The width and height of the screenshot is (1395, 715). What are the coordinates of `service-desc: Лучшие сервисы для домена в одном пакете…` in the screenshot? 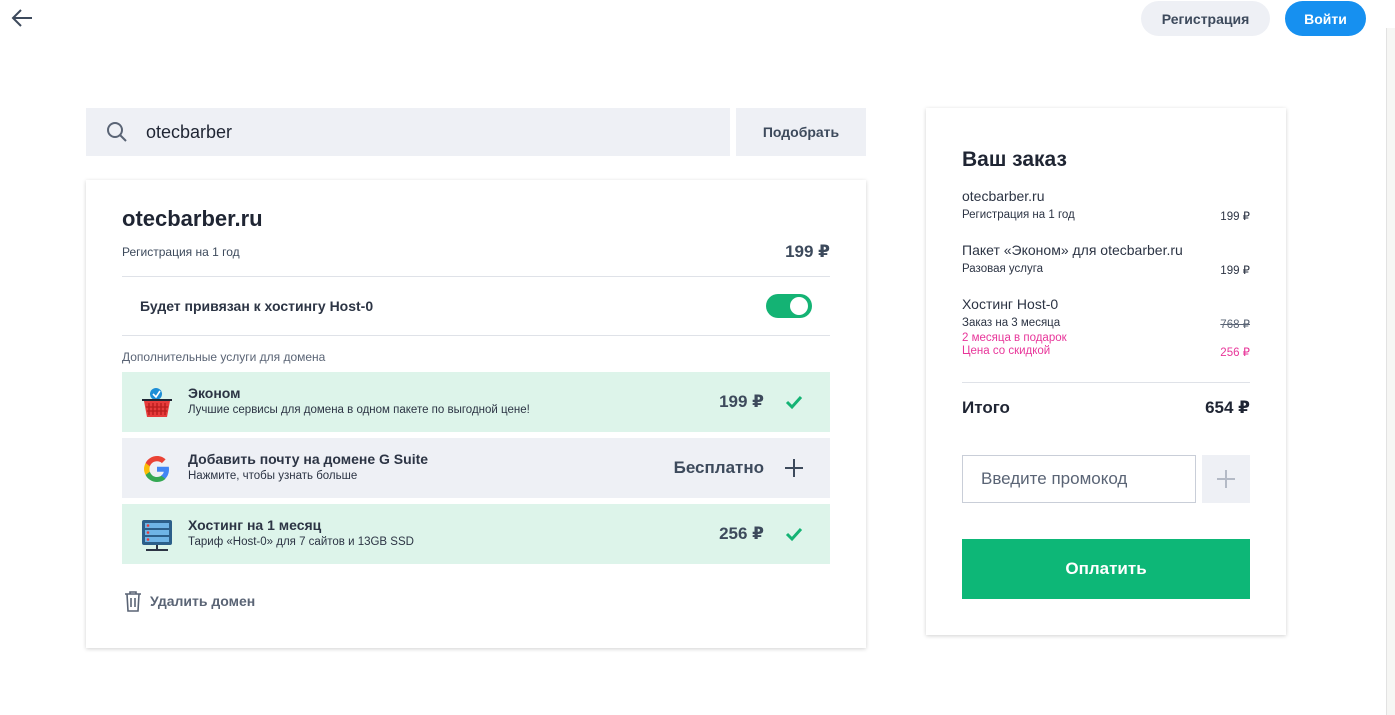 It's located at (359, 410).